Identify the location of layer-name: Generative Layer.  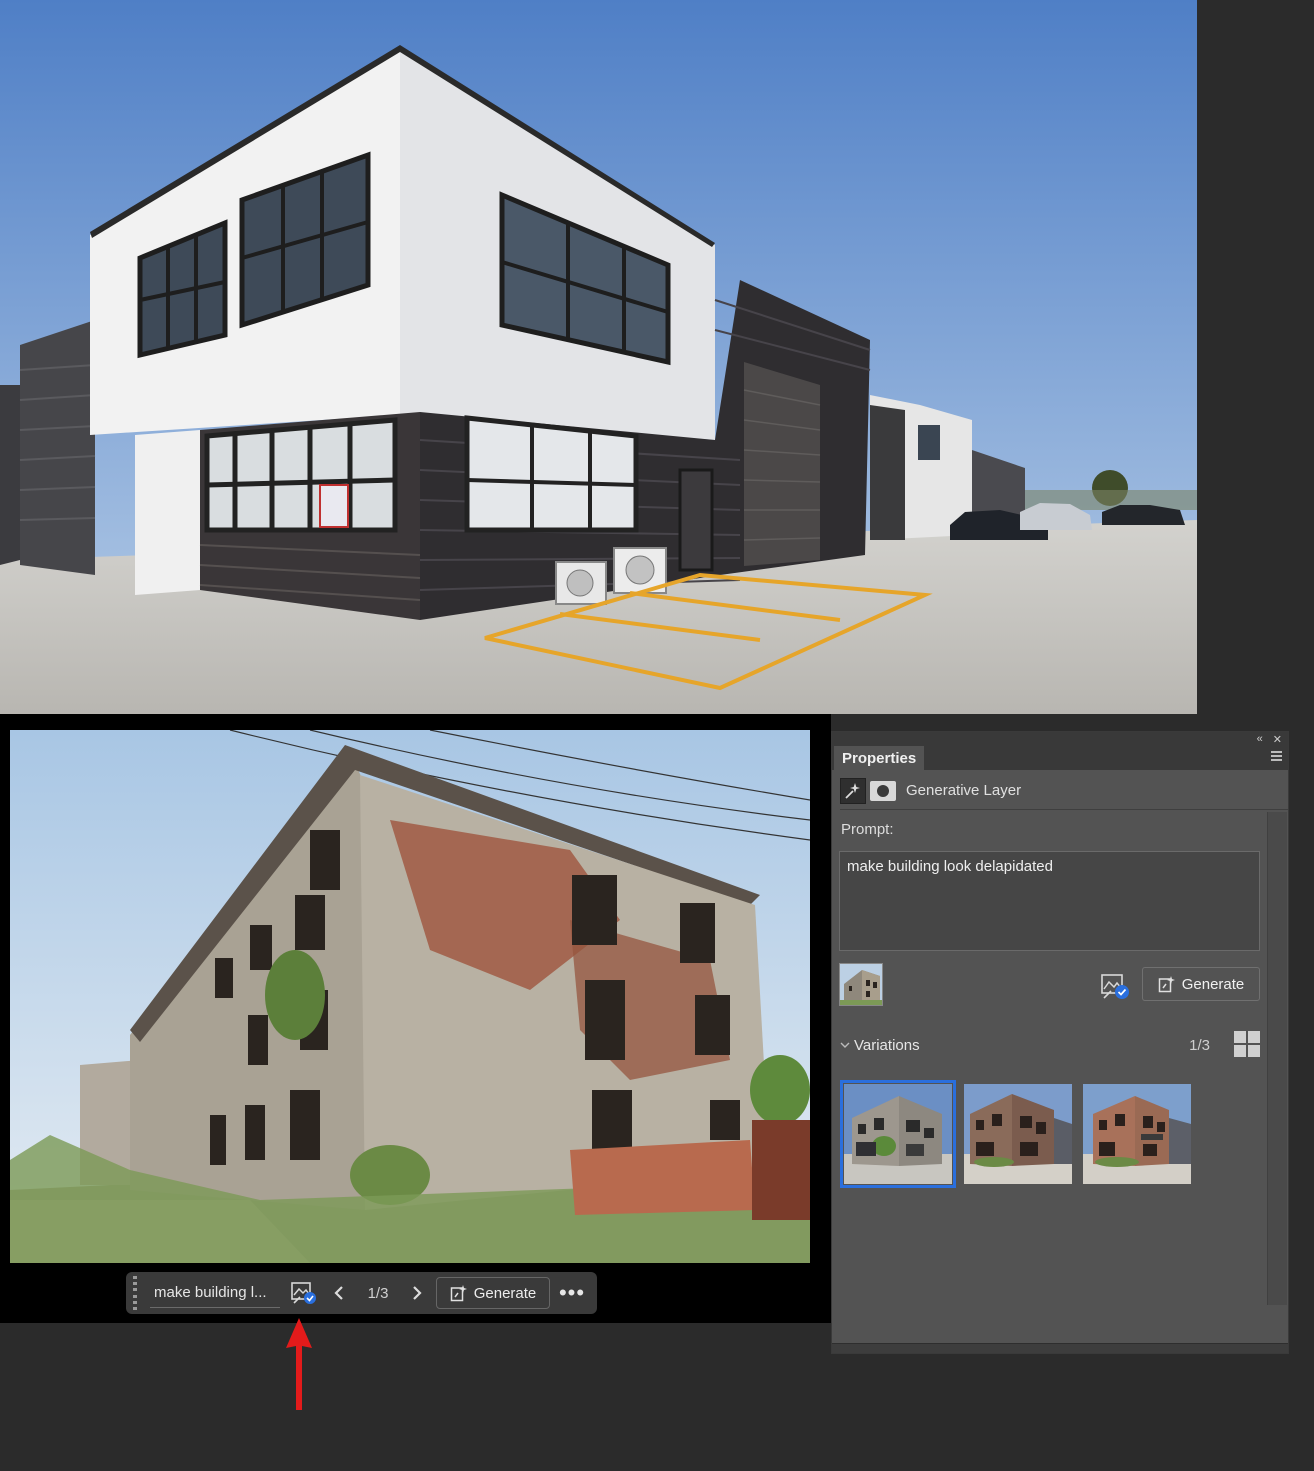
(964, 790).